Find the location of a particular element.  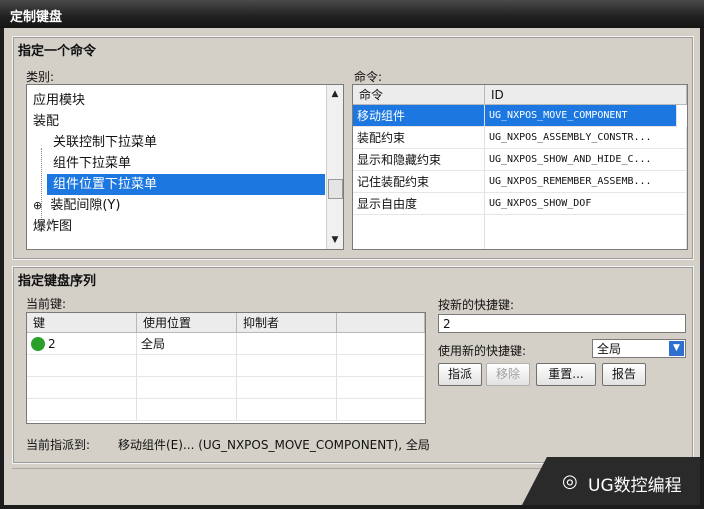

watermark: ◎ UG数控编程 is located at coordinates (611, 481).